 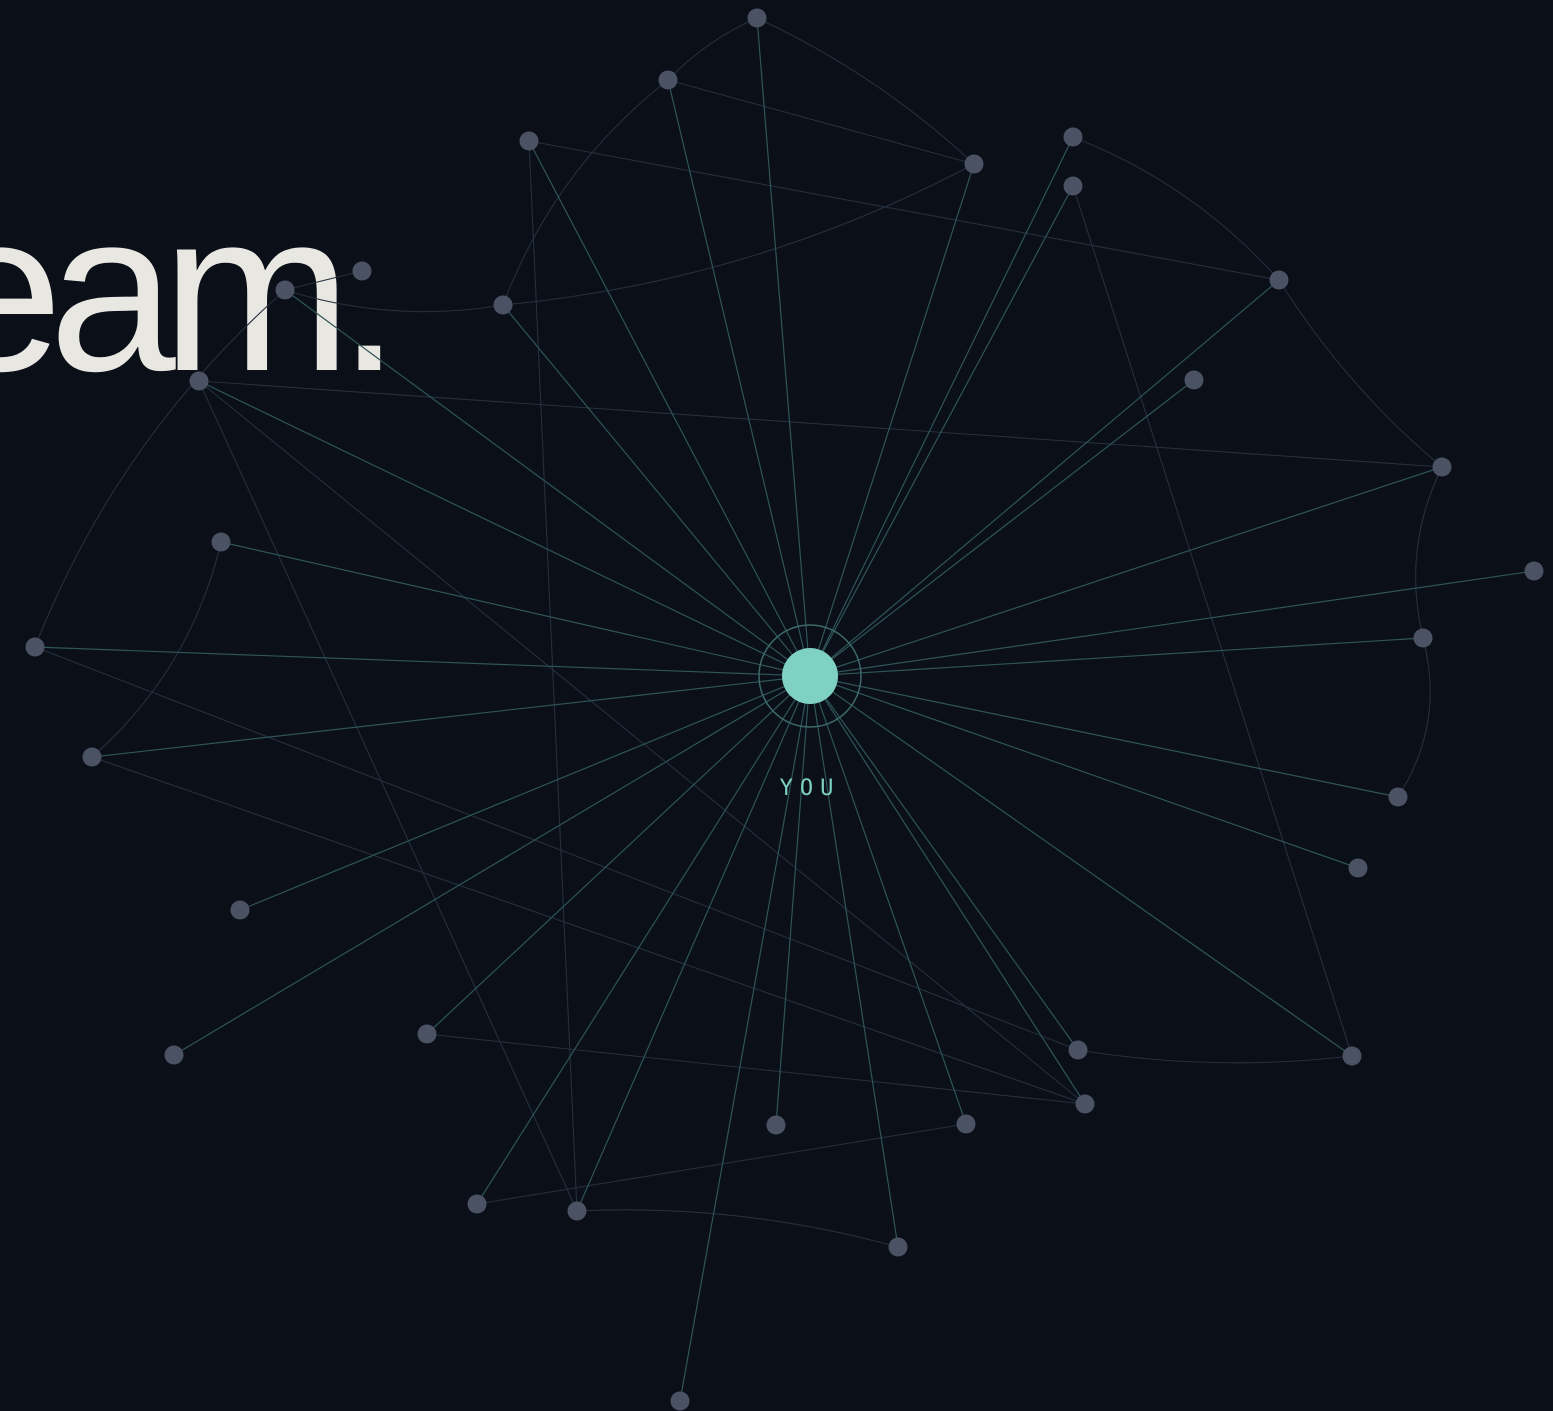 I want to click on you-node, so click(x=810, y=676).